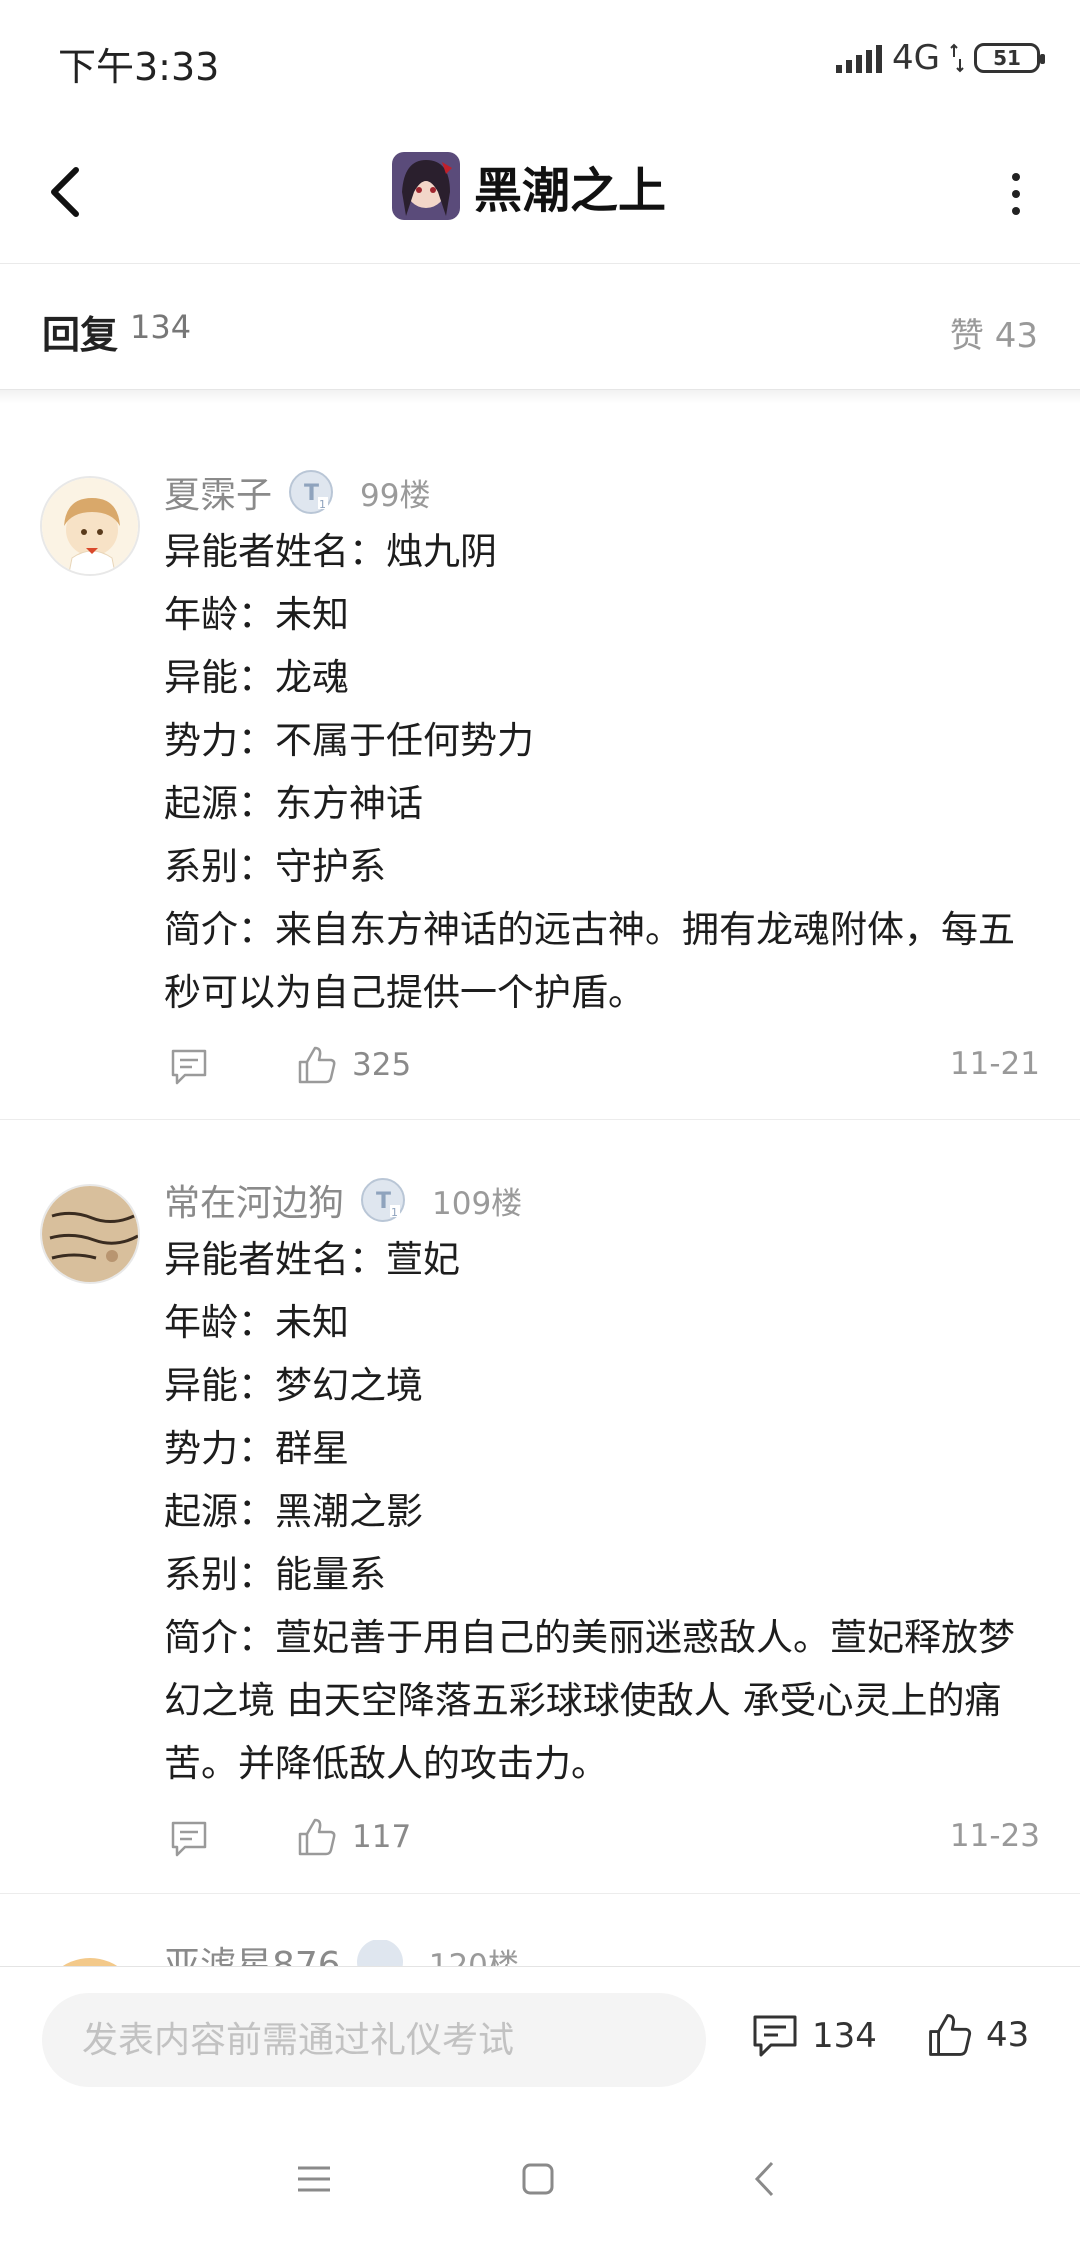  Describe the element at coordinates (349, 740) in the screenshot. I see `post-line: 势力：不属于任何势力` at that location.